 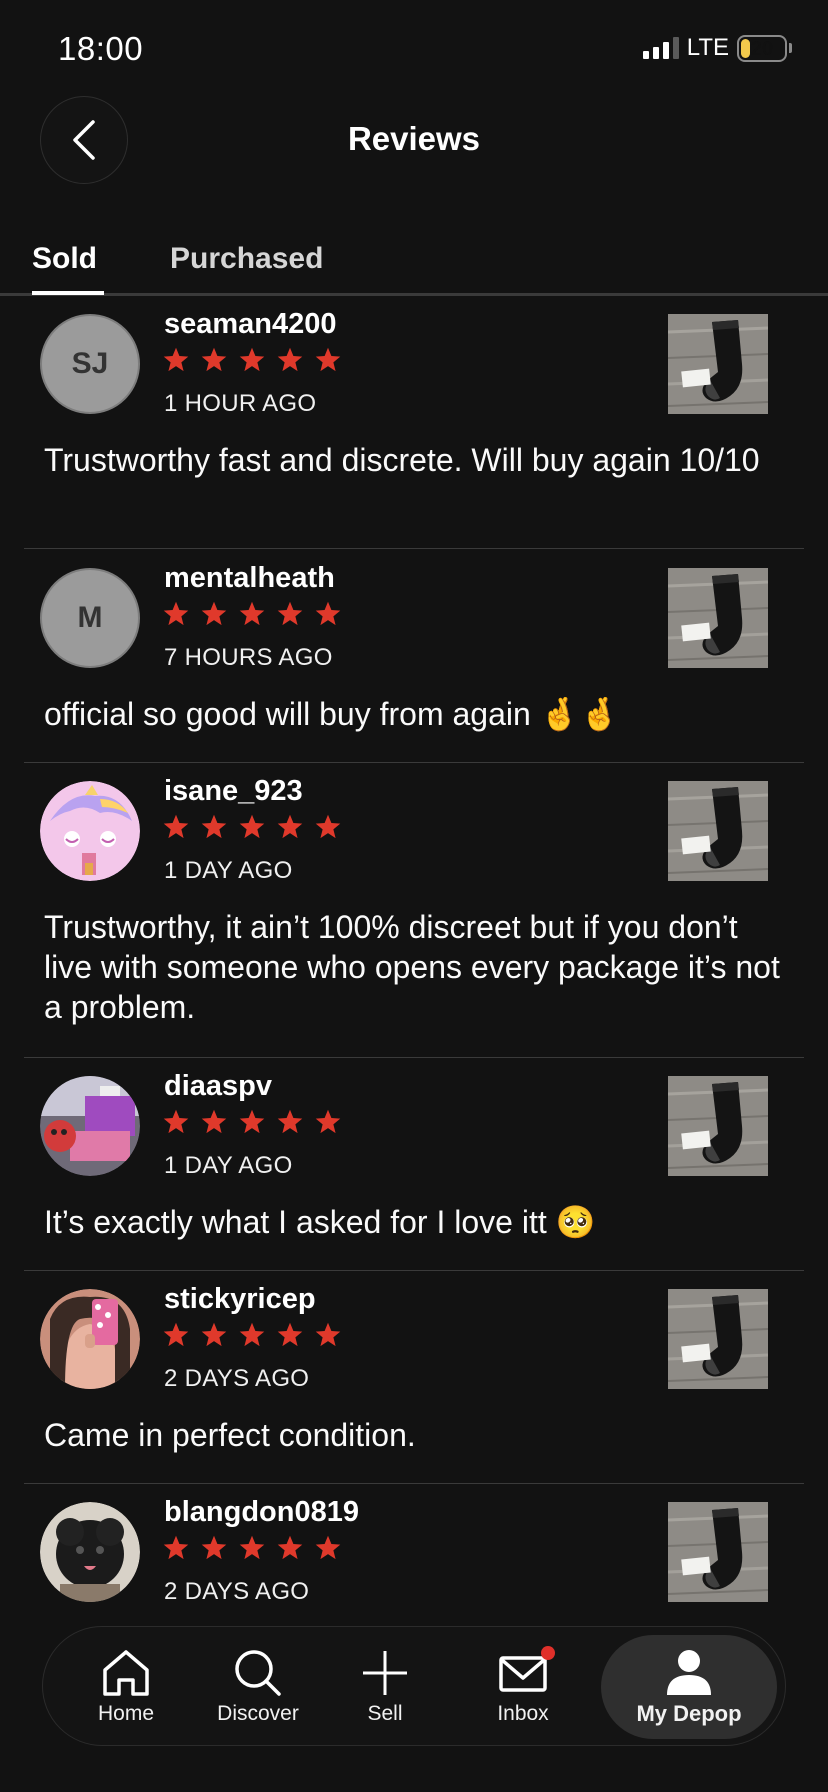 What do you see at coordinates (660, 48) in the screenshot?
I see `signal-icon` at bounding box center [660, 48].